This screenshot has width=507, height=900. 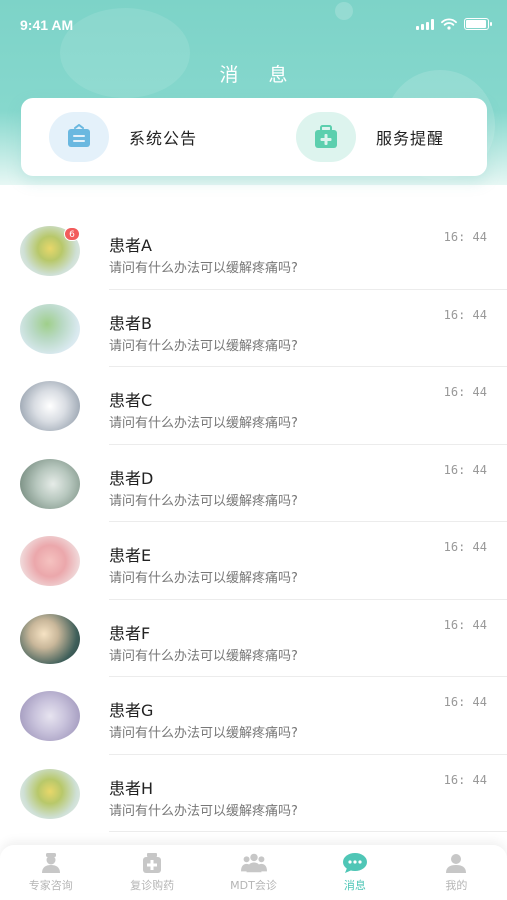 What do you see at coordinates (253, 406) in the screenshot?
I see `message-row: 患者C 请问有什么办法可以缓解疼痛吗? 16: 44` at bounding box center [253, 406].